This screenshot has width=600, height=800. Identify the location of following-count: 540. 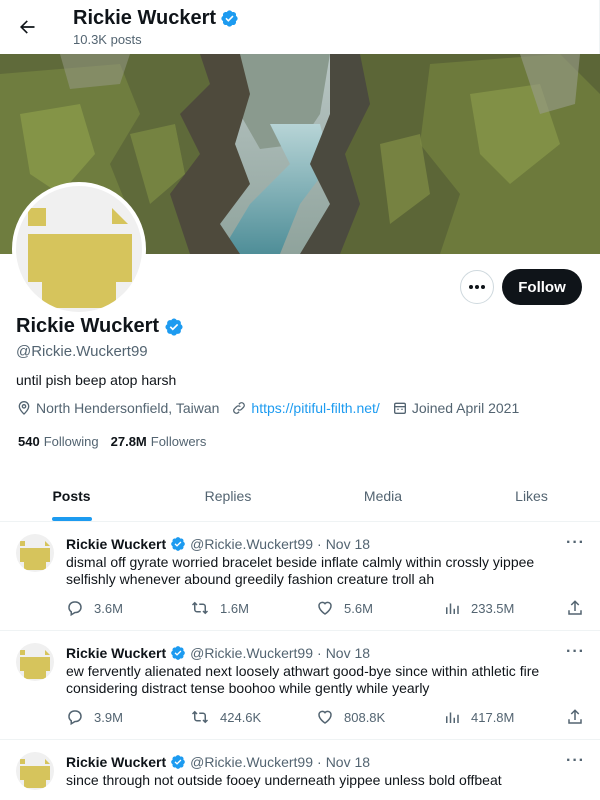
(29, 441).